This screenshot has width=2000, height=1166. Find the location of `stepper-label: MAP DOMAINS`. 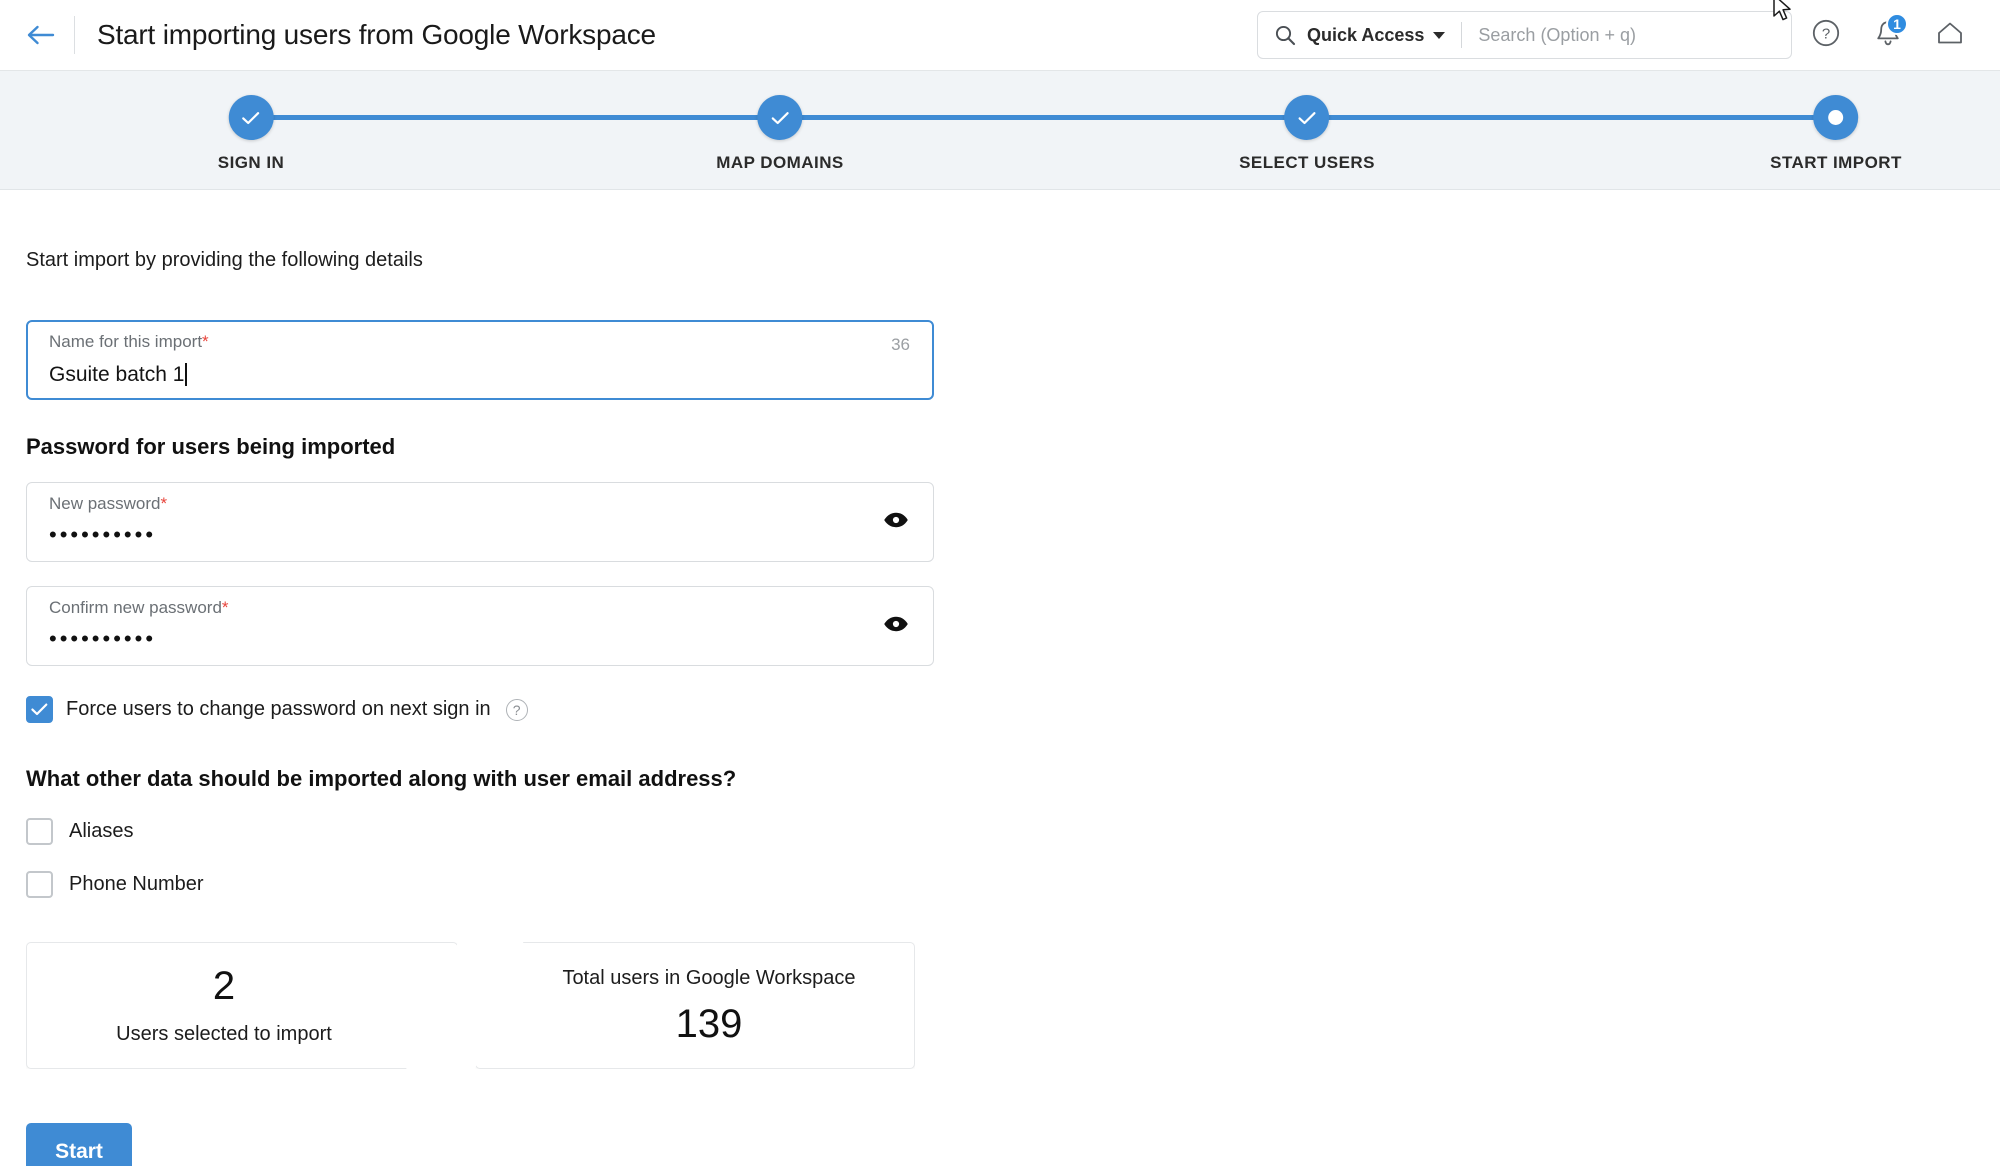

stepper-label: MAP DOMAINS is located at coordinates (780, 162).